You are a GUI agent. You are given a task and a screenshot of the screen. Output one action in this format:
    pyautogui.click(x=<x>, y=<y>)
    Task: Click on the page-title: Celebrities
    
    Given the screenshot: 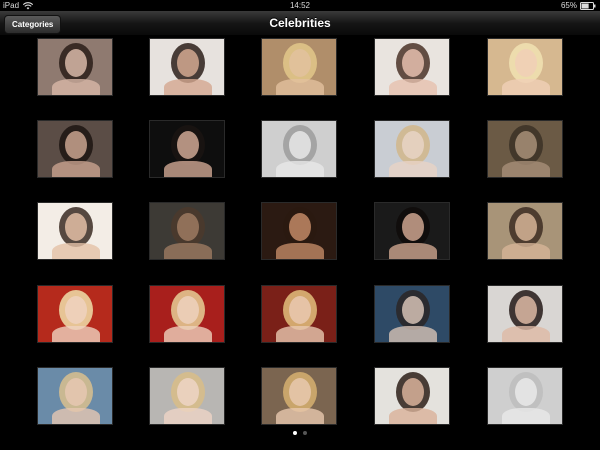 What is the action you would take?
    pyautogui.click(x=300, y=23)
    